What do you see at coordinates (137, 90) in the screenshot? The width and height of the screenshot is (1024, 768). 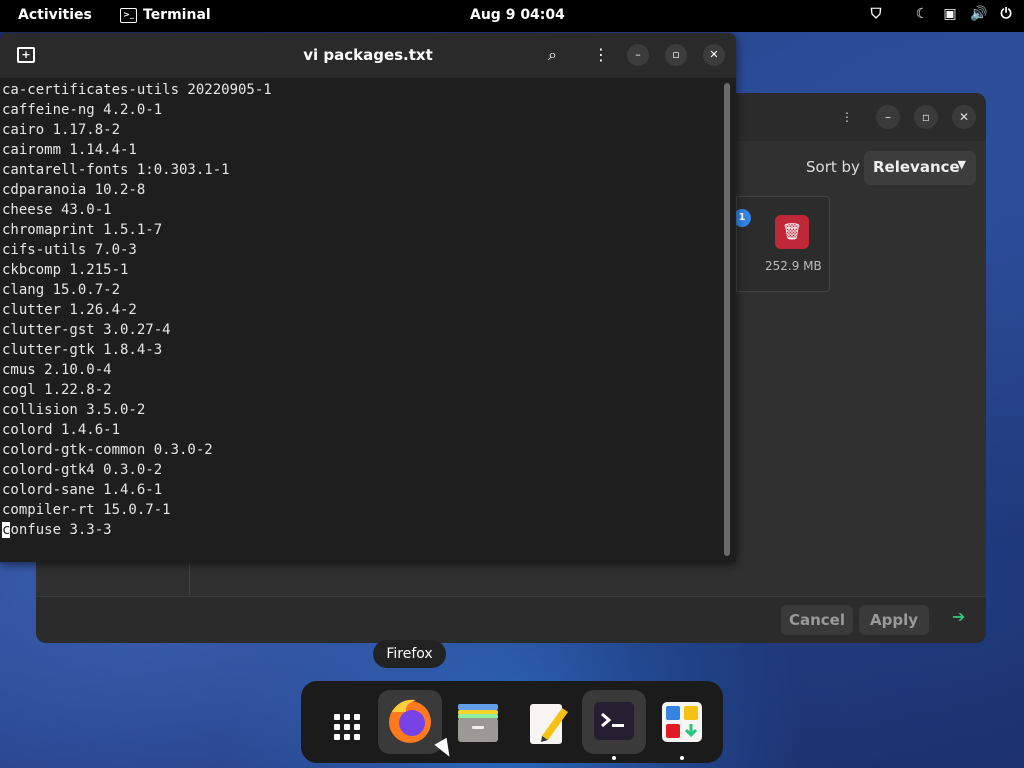 I see `text-line: ca-certificates-utils 20220905-1` at bounding box center [137, 90].